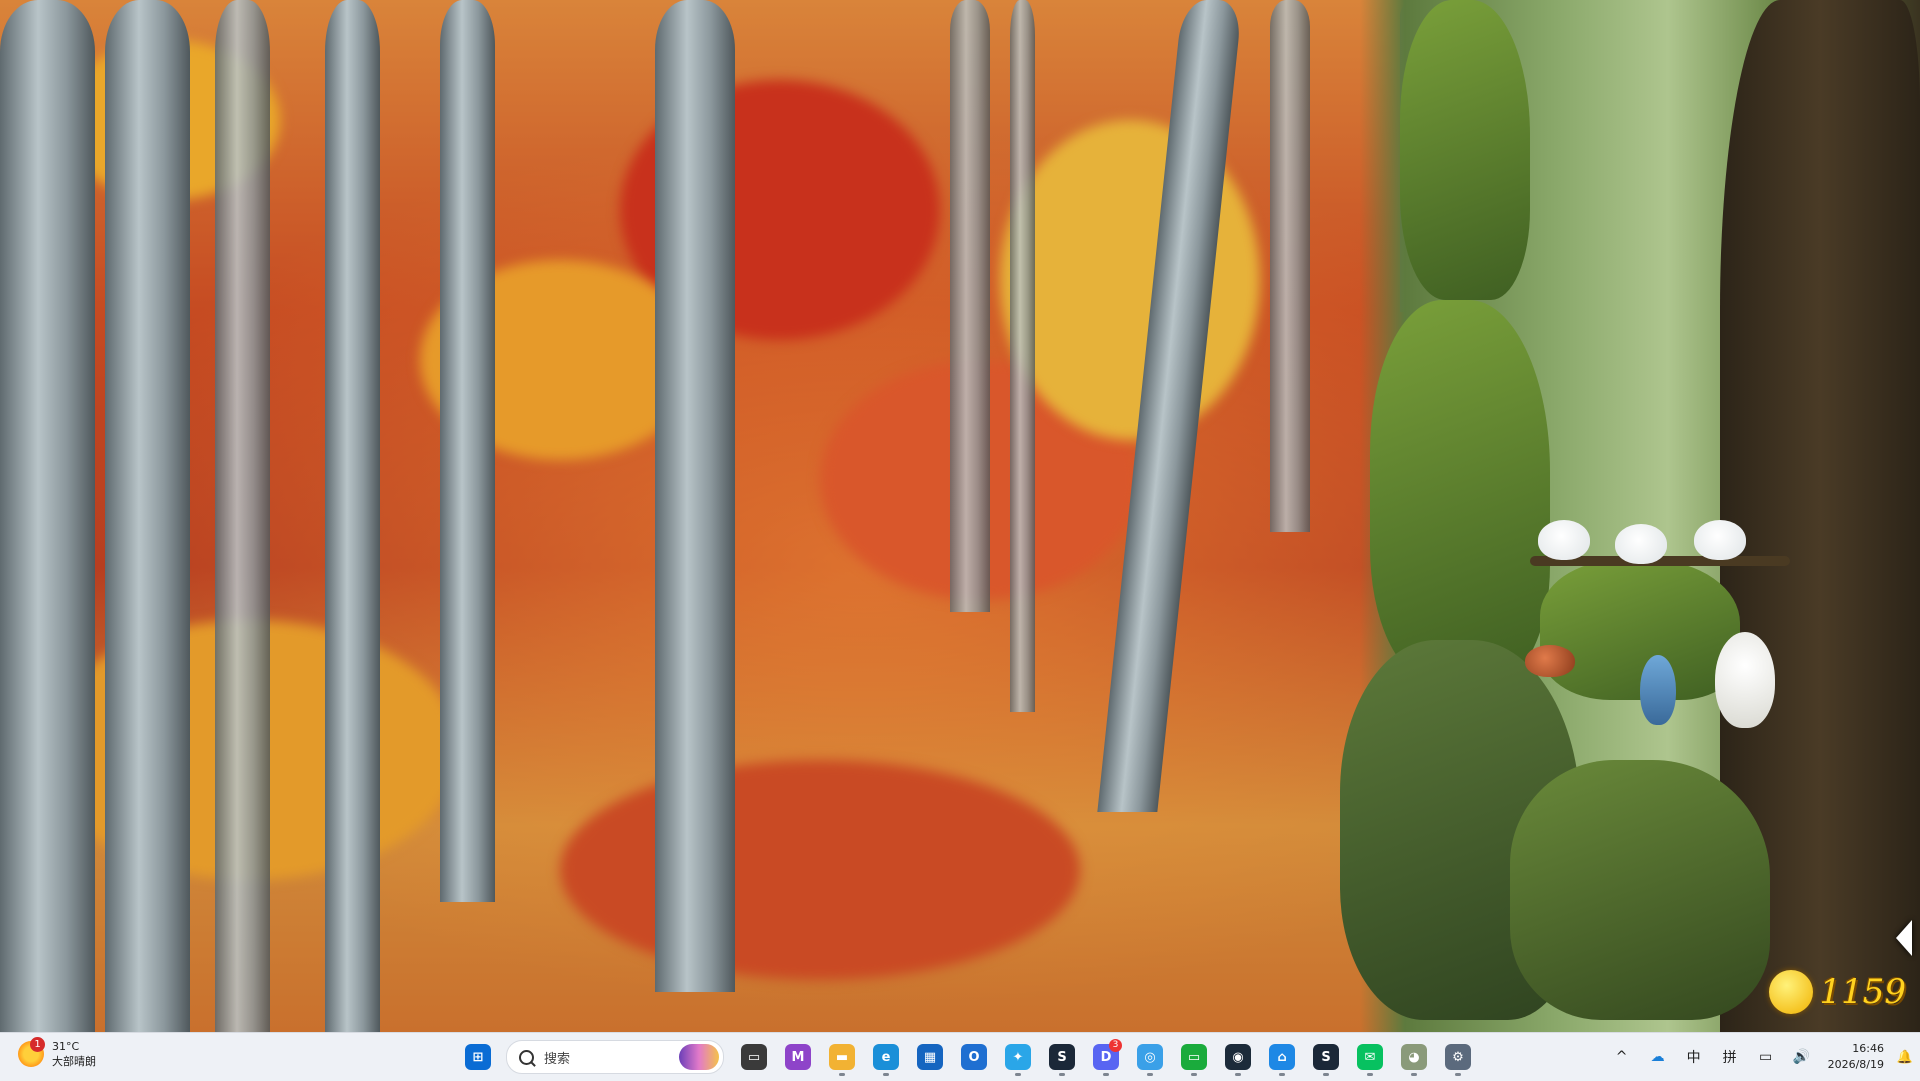  What do you see at coordinates (526, 1057) in the screenshot?
I see `search-icon` at bounding box center [526, 1057].